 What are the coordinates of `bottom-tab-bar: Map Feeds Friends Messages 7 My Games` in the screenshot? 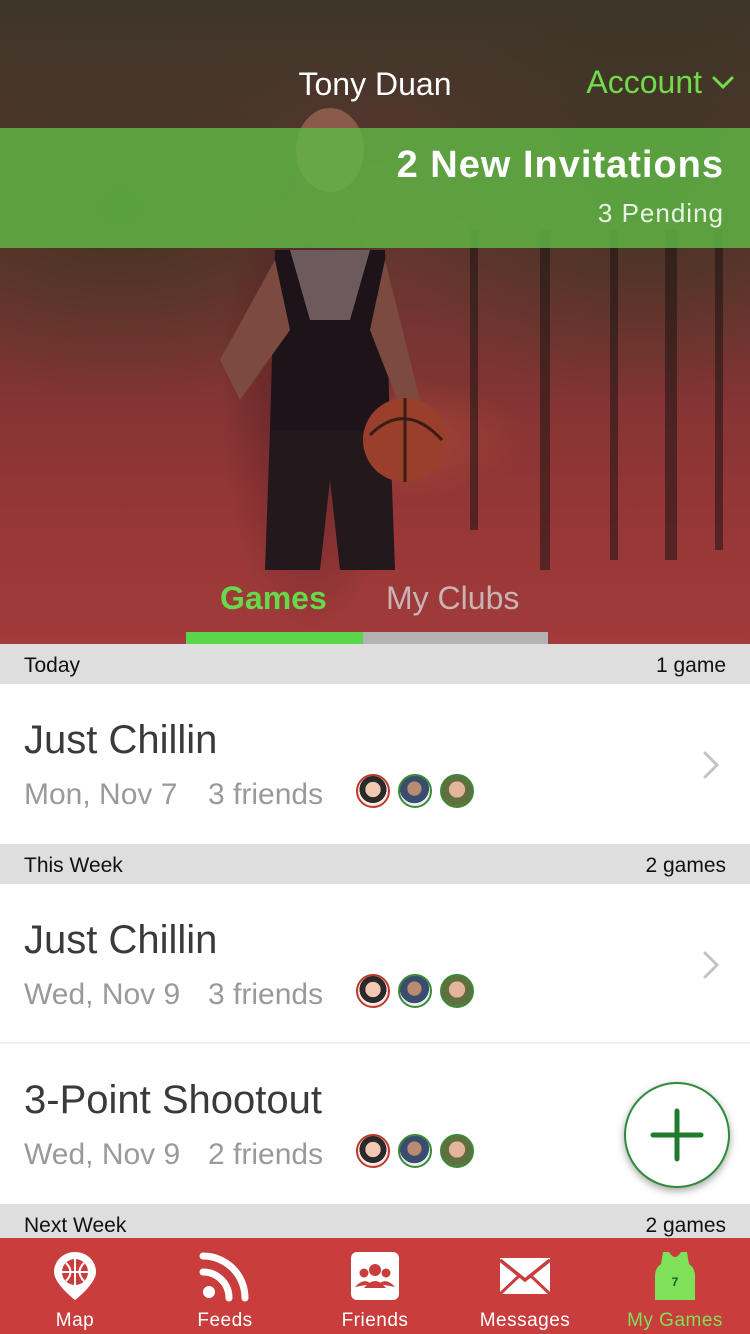 It's located at (375, 1286).